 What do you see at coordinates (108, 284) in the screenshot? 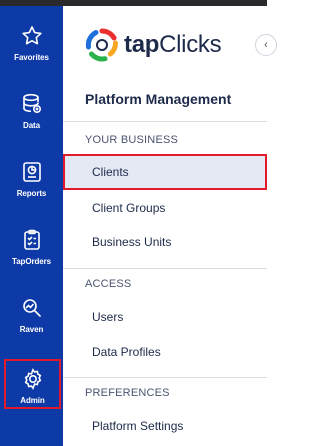
I see `section-access: ACCESS` at bounding box center [108, 284].